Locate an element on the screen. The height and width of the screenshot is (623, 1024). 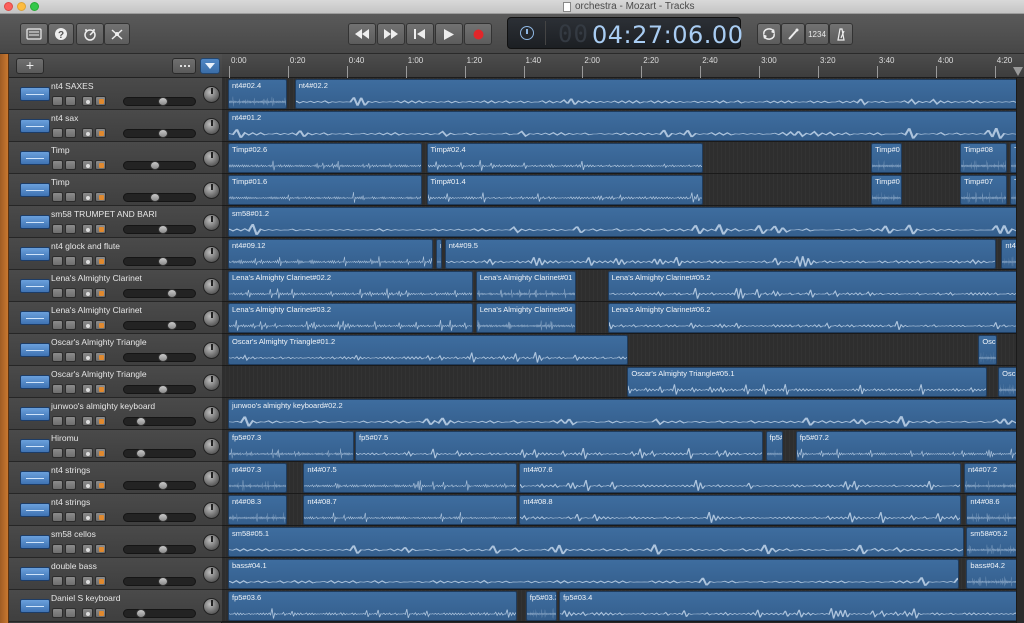
track-lane: fp5#03.6 fp5#03.3 fp5#03.4 is located at coordinates (623, 606).